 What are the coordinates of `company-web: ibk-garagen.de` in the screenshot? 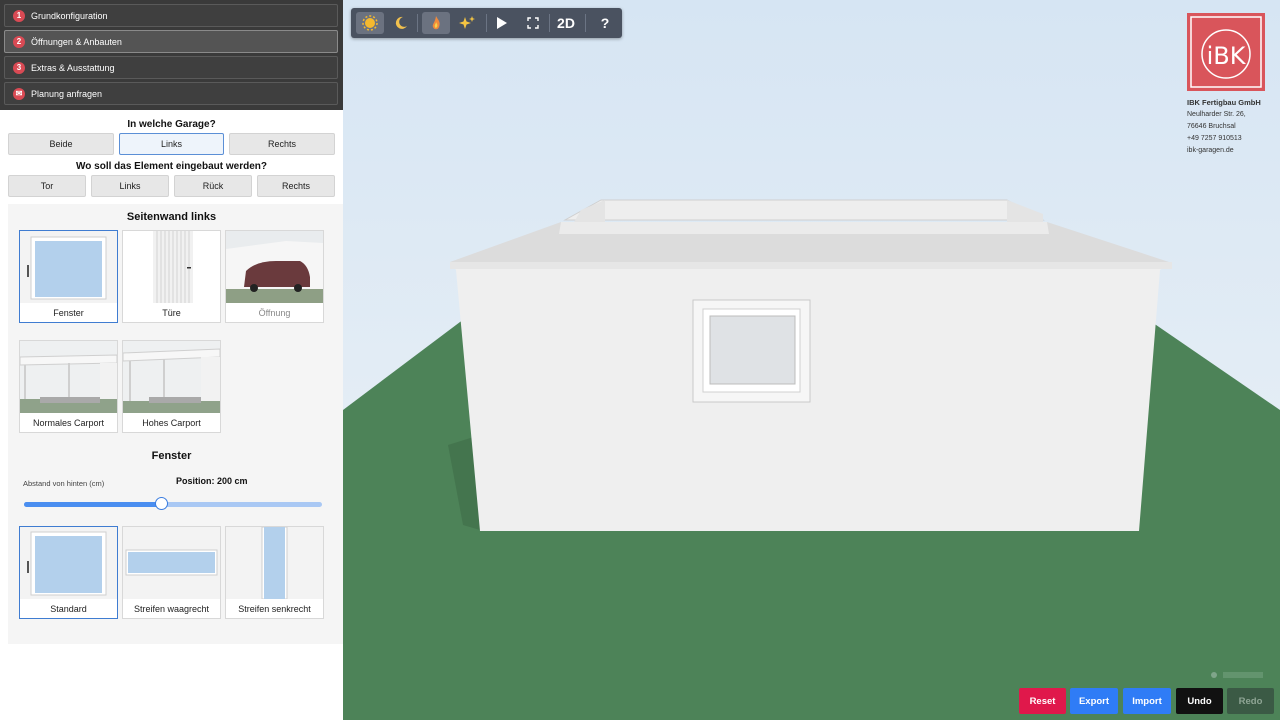 It's located at (1210, 150).